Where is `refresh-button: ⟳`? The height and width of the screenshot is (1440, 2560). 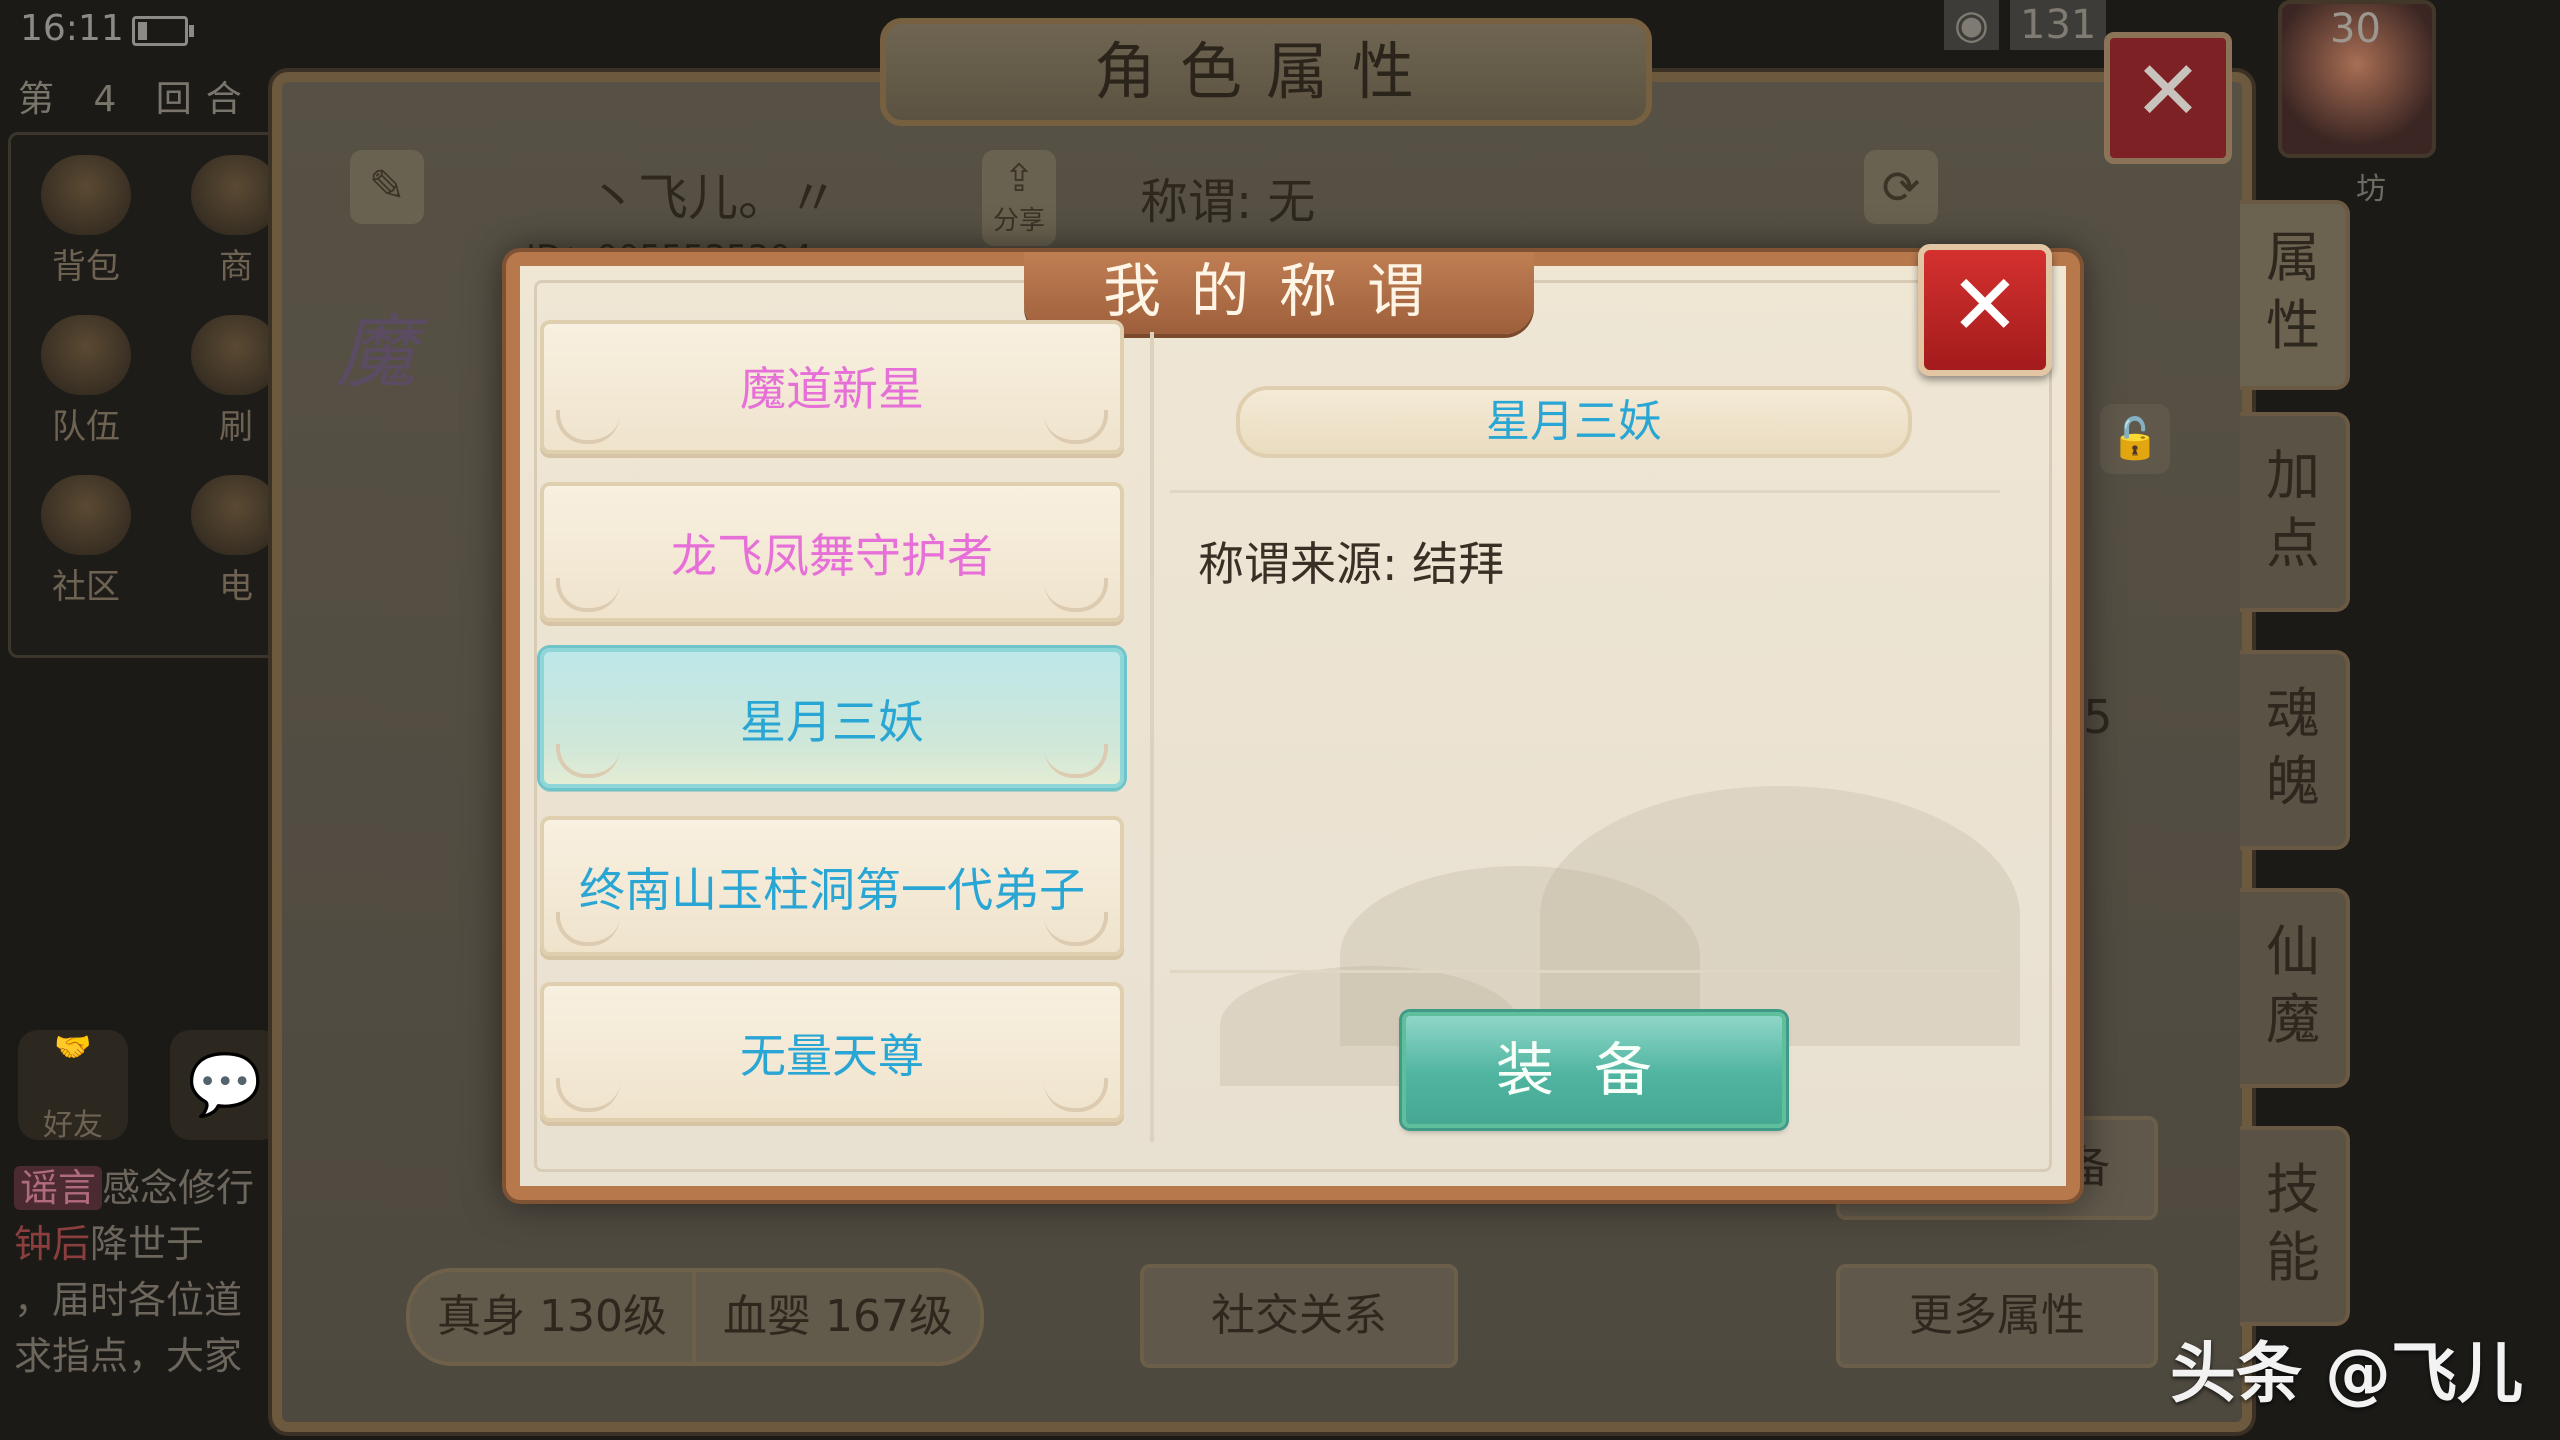
refresh-button: ⟳ is located at coordinates (1901, 187).